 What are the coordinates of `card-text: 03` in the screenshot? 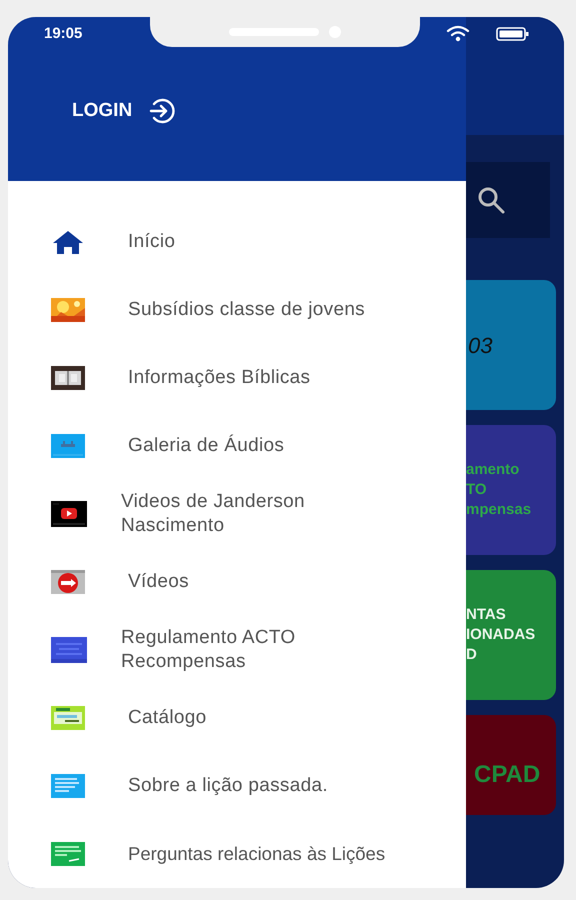 It's located at (480, 346).